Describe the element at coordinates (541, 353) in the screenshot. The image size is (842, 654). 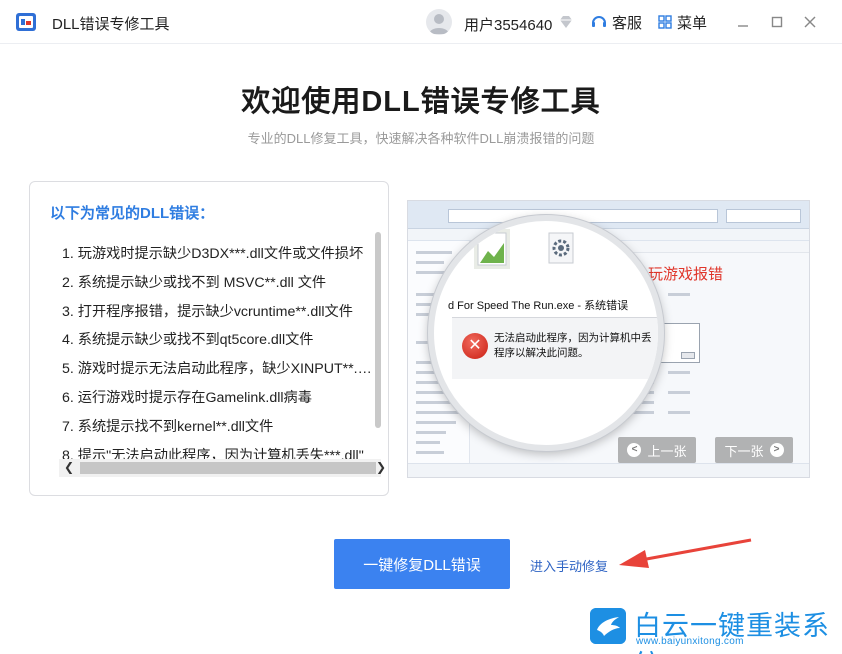
I see `preview-dialog-message-line2: 程序以解决此问题。` at that location.